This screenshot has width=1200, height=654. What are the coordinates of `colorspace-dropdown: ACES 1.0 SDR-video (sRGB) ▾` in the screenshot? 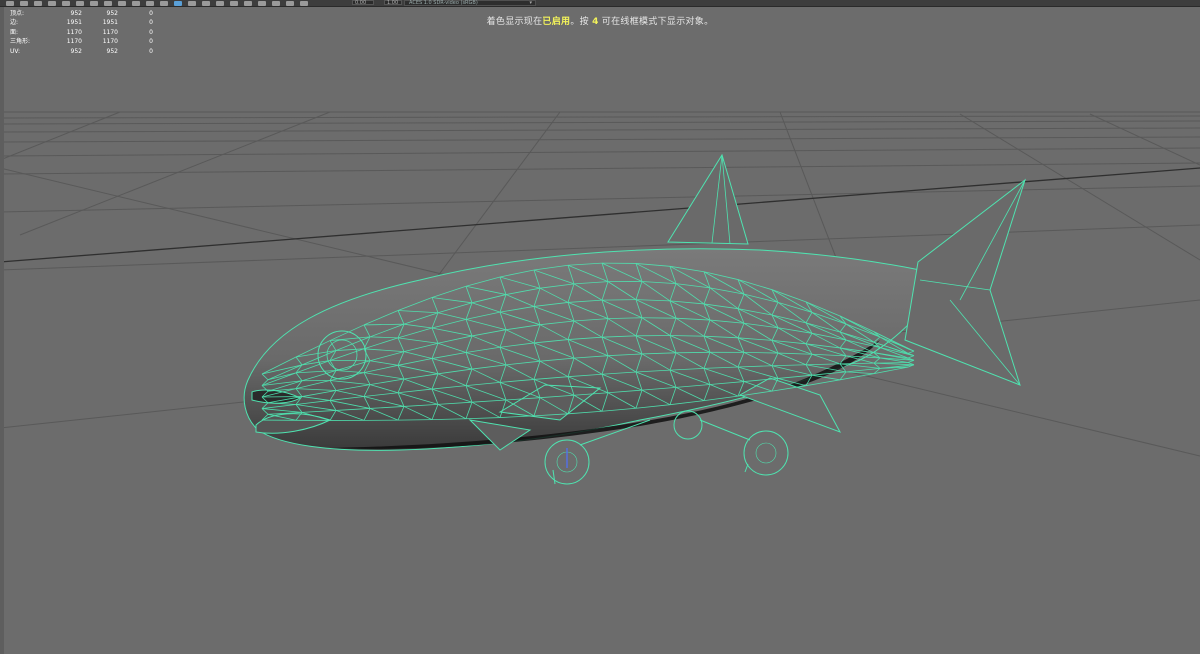 It's located at (470, 3).